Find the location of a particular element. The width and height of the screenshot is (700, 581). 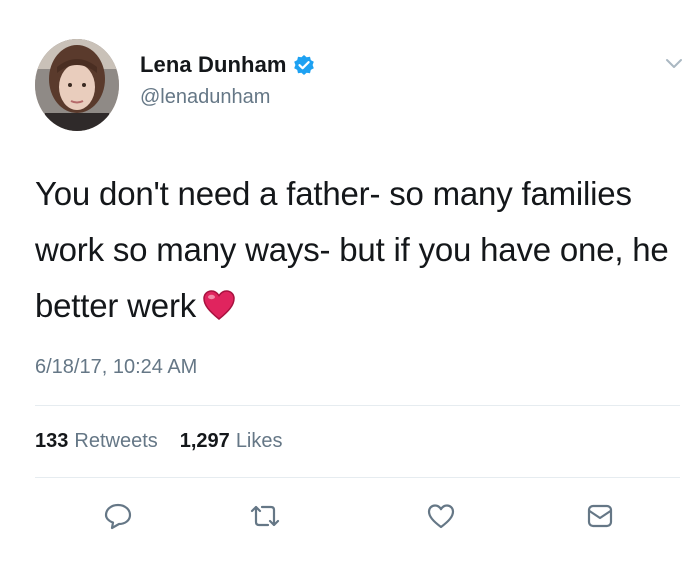

display-name: Lena Dunham is located at coordinates (213, 65).